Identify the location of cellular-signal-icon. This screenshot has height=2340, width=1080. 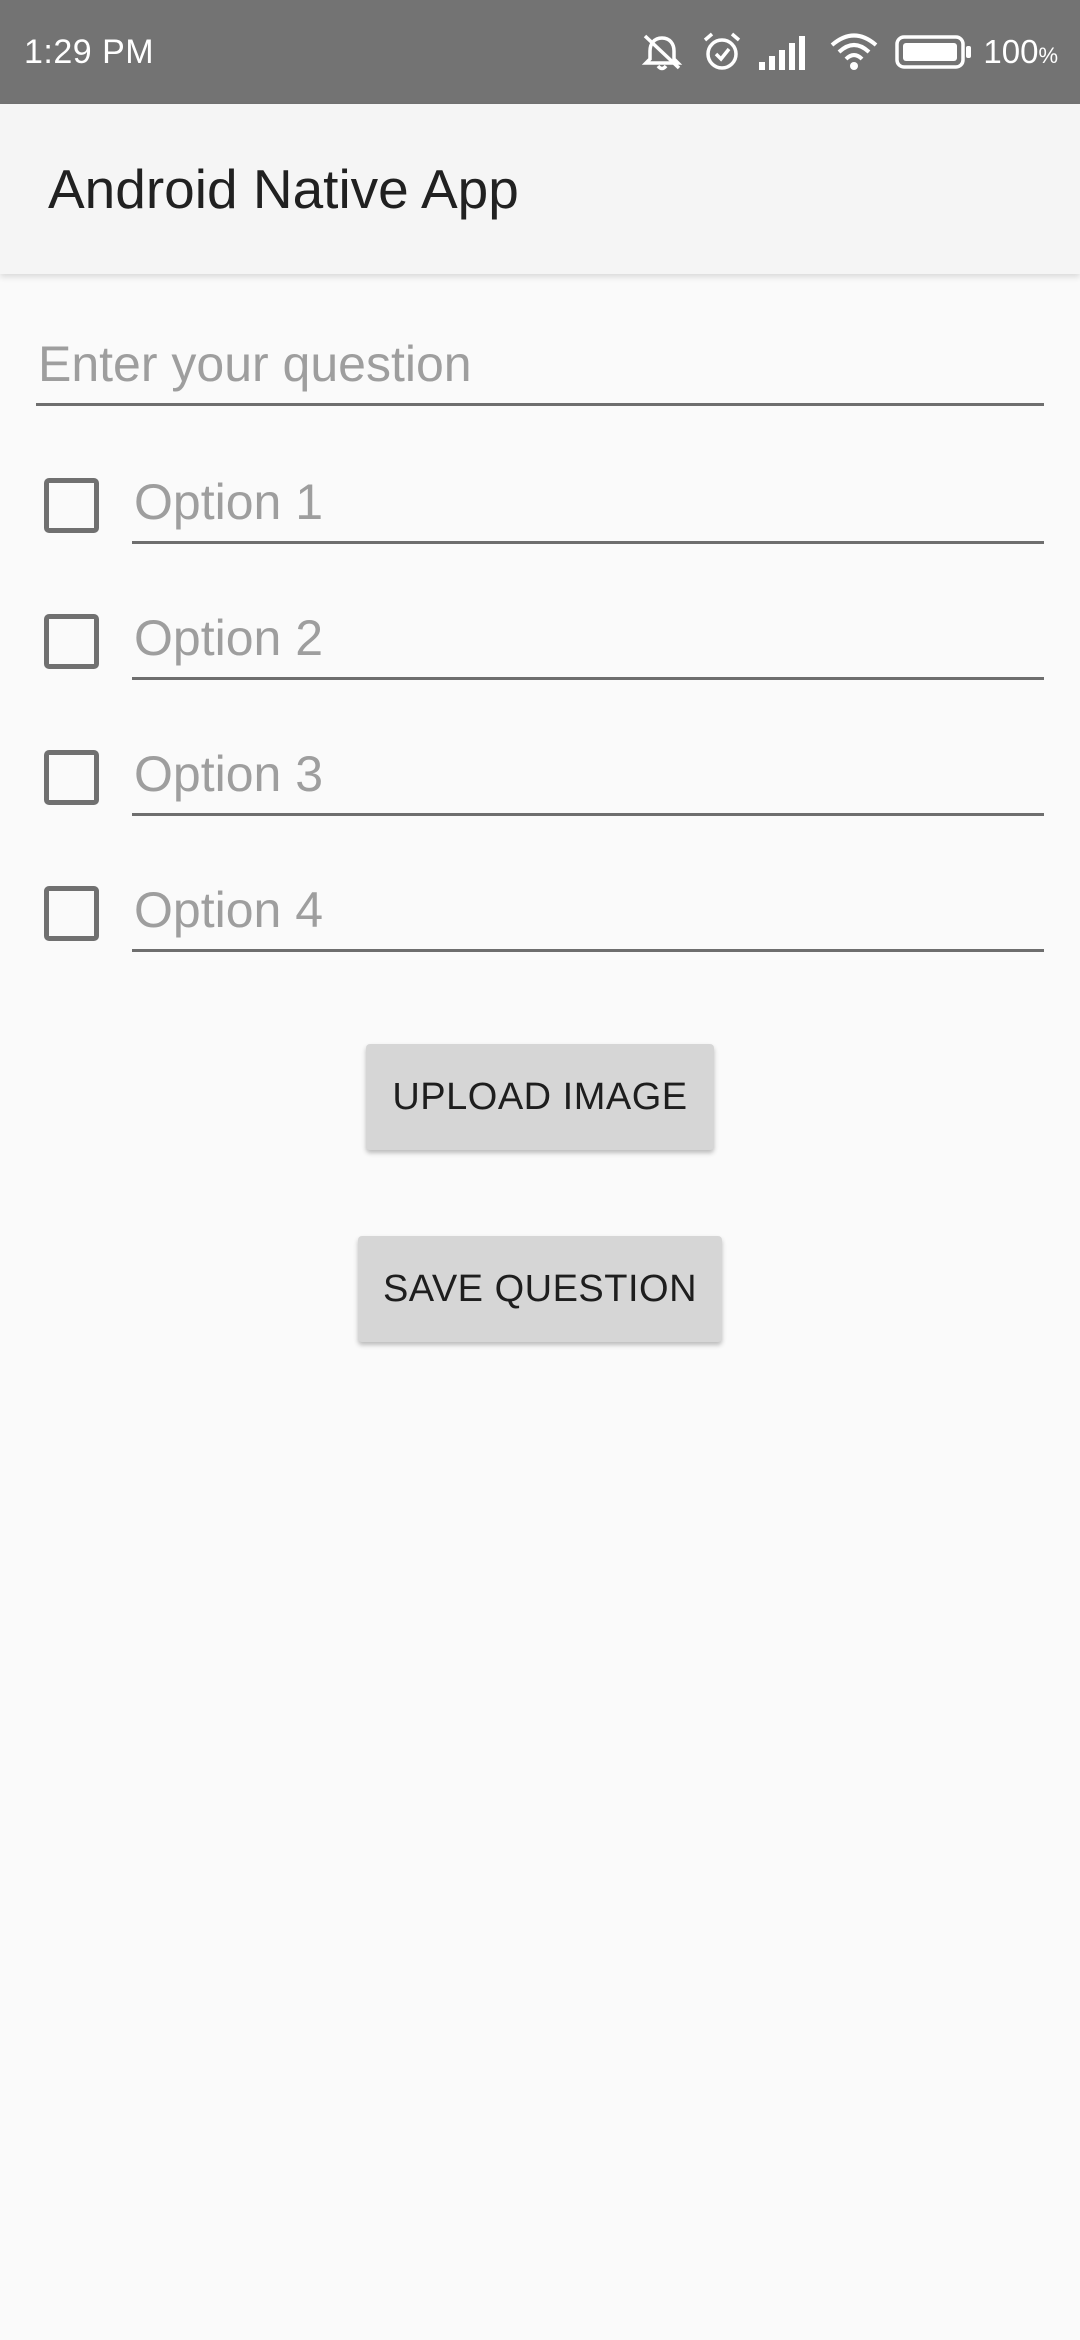
(786, 52).